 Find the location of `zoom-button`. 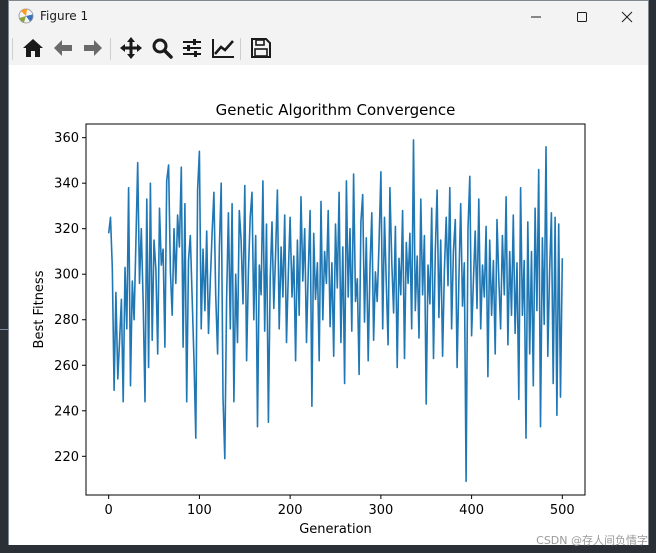

zoom-button is located at coordinates (162, 48).